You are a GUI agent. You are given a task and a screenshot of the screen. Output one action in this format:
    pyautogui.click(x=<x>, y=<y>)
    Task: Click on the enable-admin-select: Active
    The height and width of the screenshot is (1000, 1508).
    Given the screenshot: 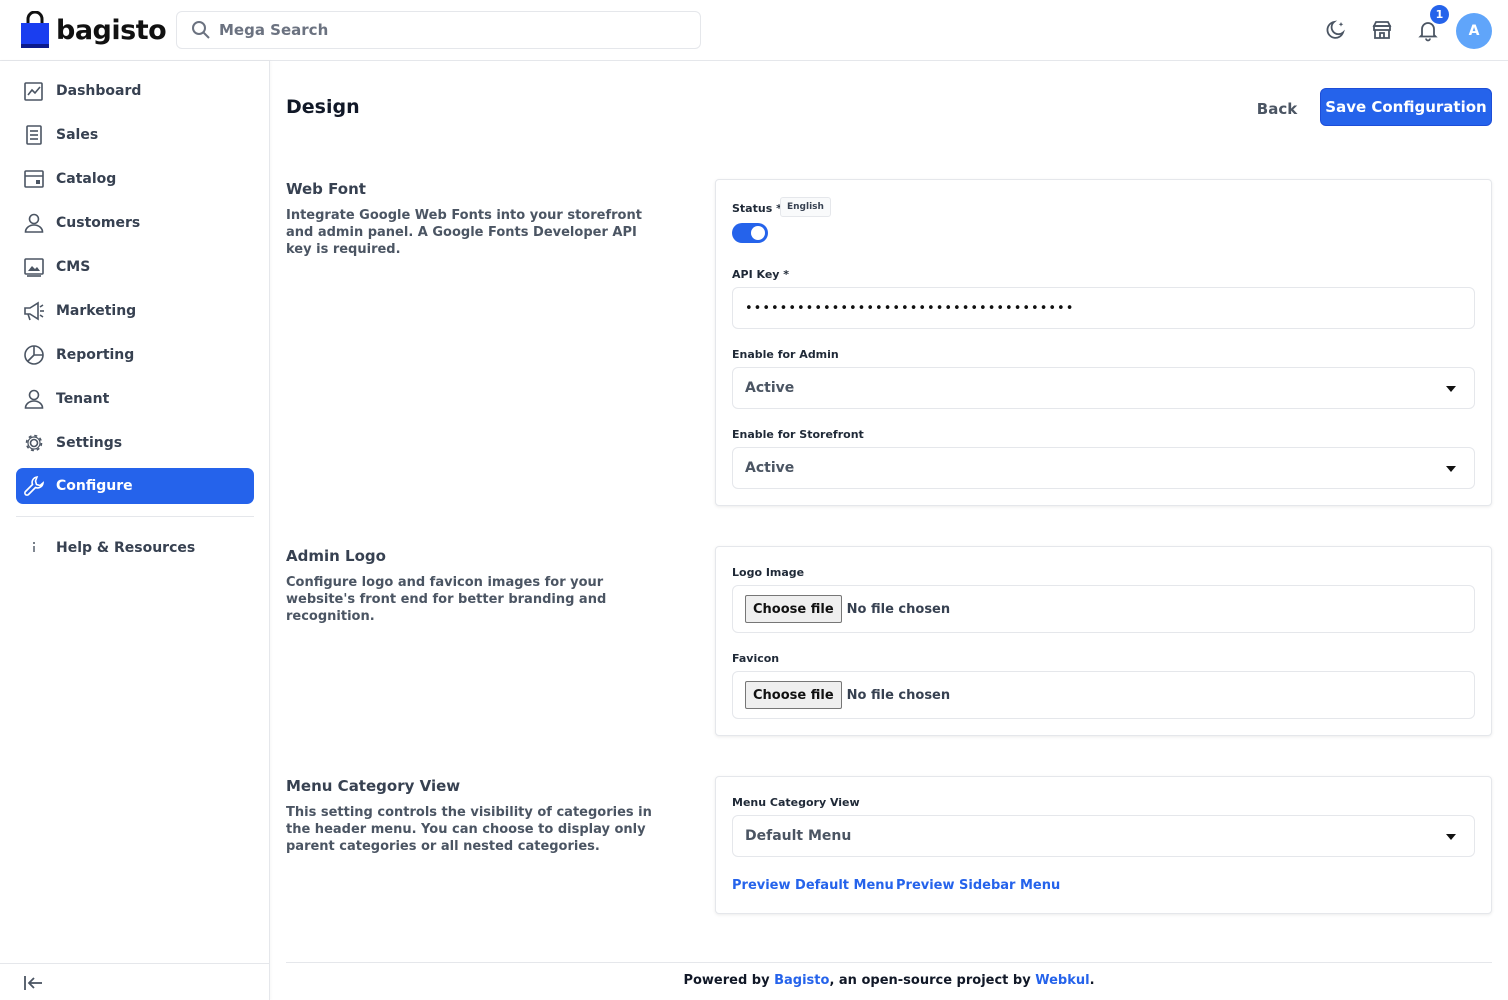 What is the action you would take?
    pyautogui.click(x=1103, y=388)
    